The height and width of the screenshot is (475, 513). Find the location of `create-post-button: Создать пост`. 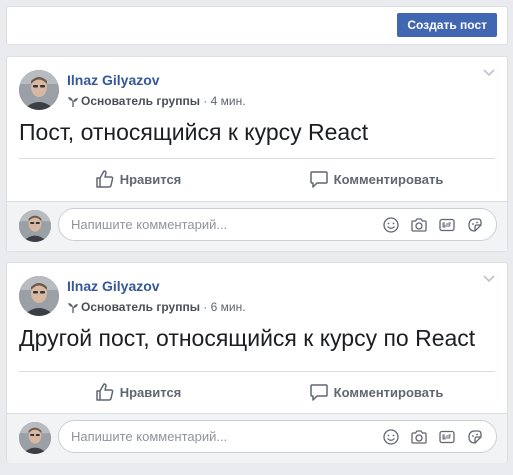

create-post-button: Создать пост is located at coordinates (447, 25).